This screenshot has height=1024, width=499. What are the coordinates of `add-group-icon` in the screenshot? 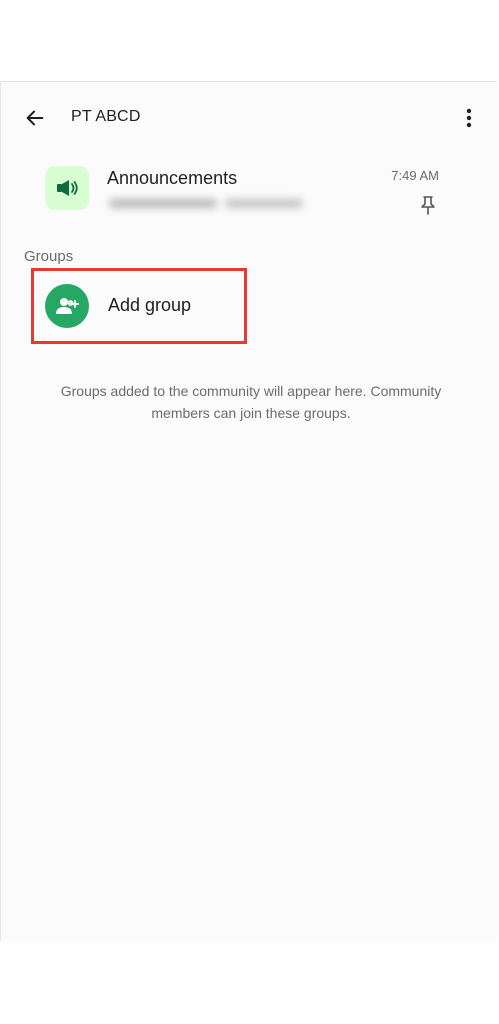 It's located at (67, 306).